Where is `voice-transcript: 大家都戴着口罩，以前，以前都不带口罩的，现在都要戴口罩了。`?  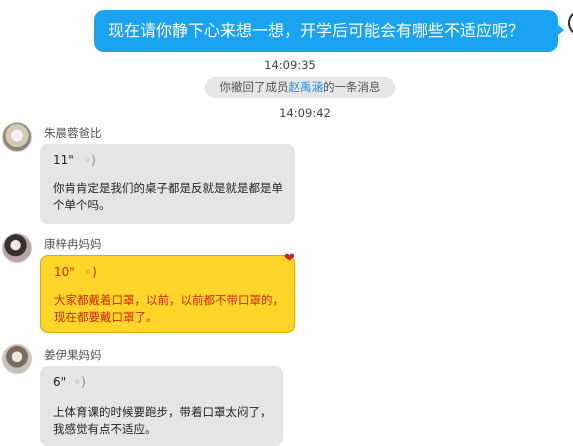 voice-transcript: 大家都戴着口罩，以前，以前都不带口罩的，现在都要戴口罩了。 is located at coordinates (169, 308).